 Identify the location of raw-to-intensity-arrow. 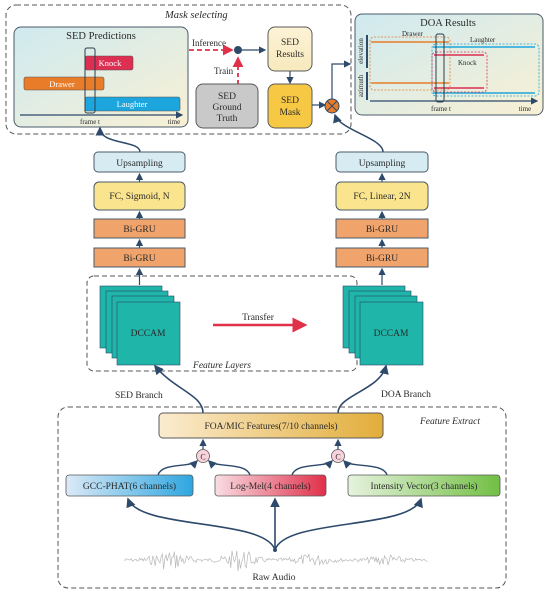
(348, 524).